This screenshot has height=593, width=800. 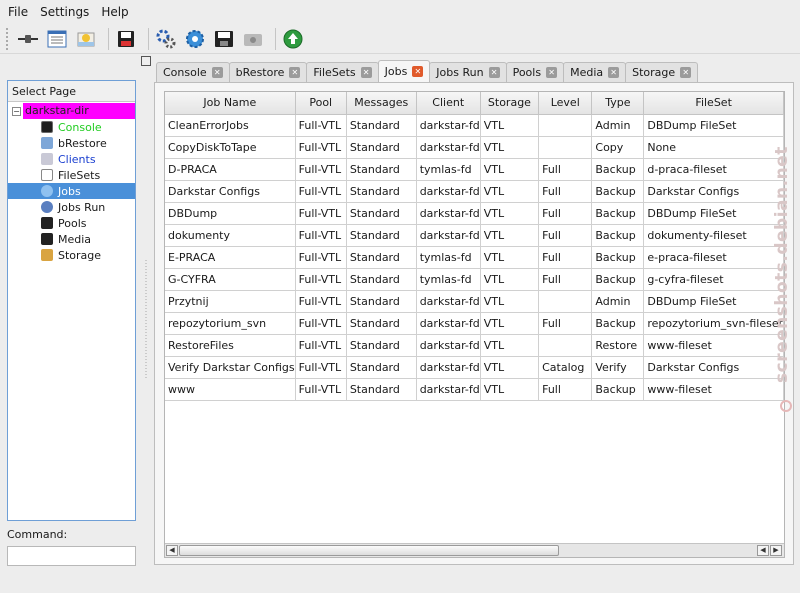 What do you see at coordinates (57, 39) in the screenshot?
I see `list-icon` at bounding box center [57, 39].